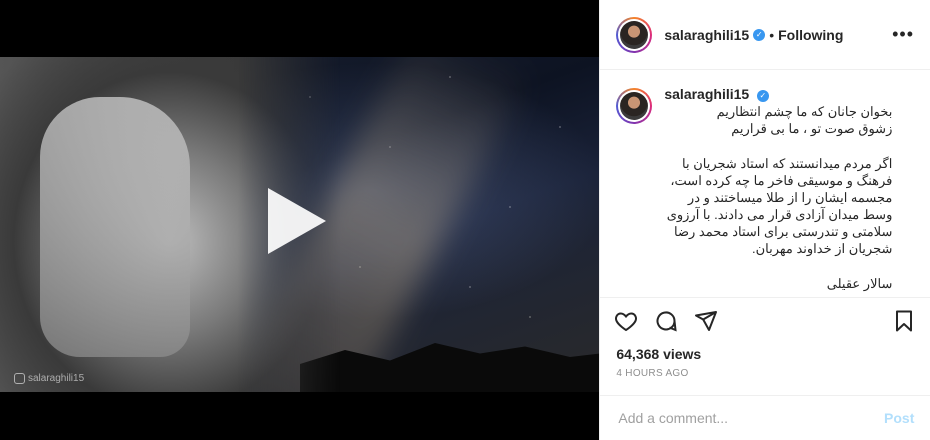  I want to click on caption-avatar-image, so click(634, 106).